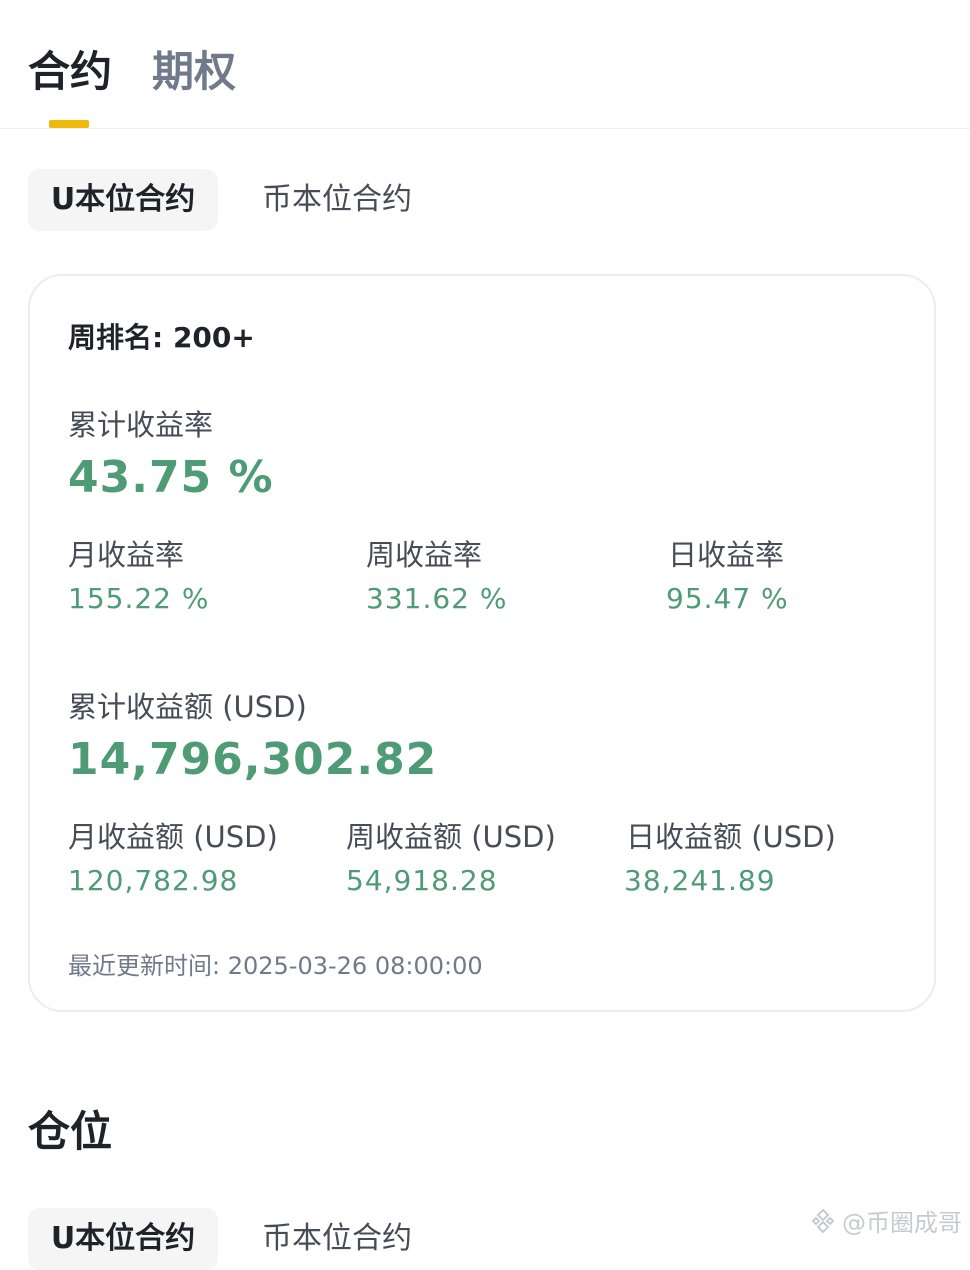 The width and height of the screenshot is (970, 1270). What do you see at coordinates (422, 880) in the screenshot?
I see `weekly-amount-value: 54,918.28` at bounding box center [422, 880].